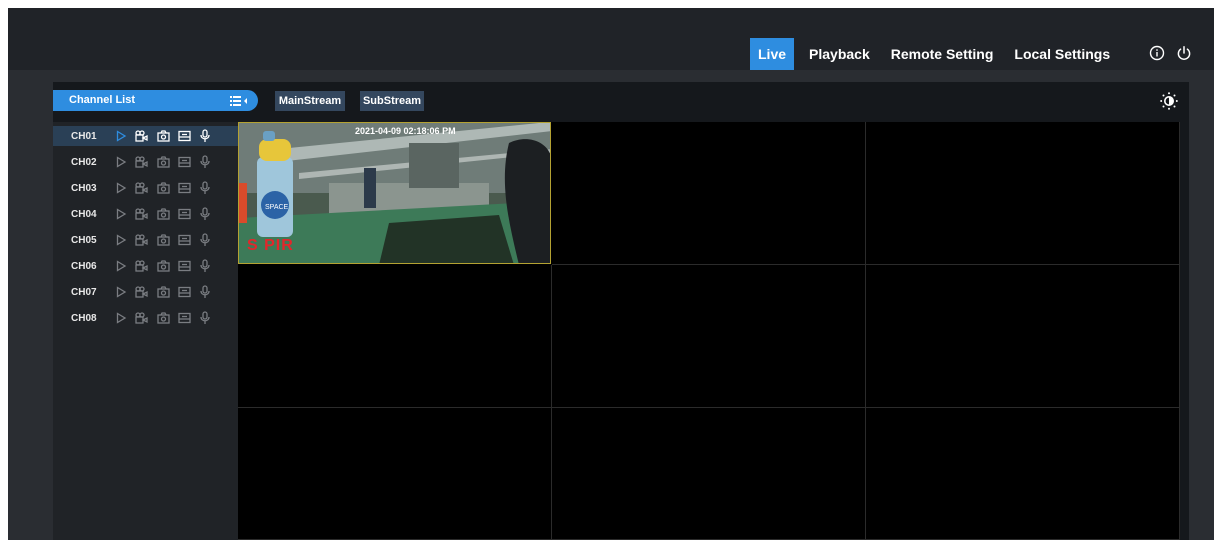  I want to click on channel-label: CH01, so click(84, 136).